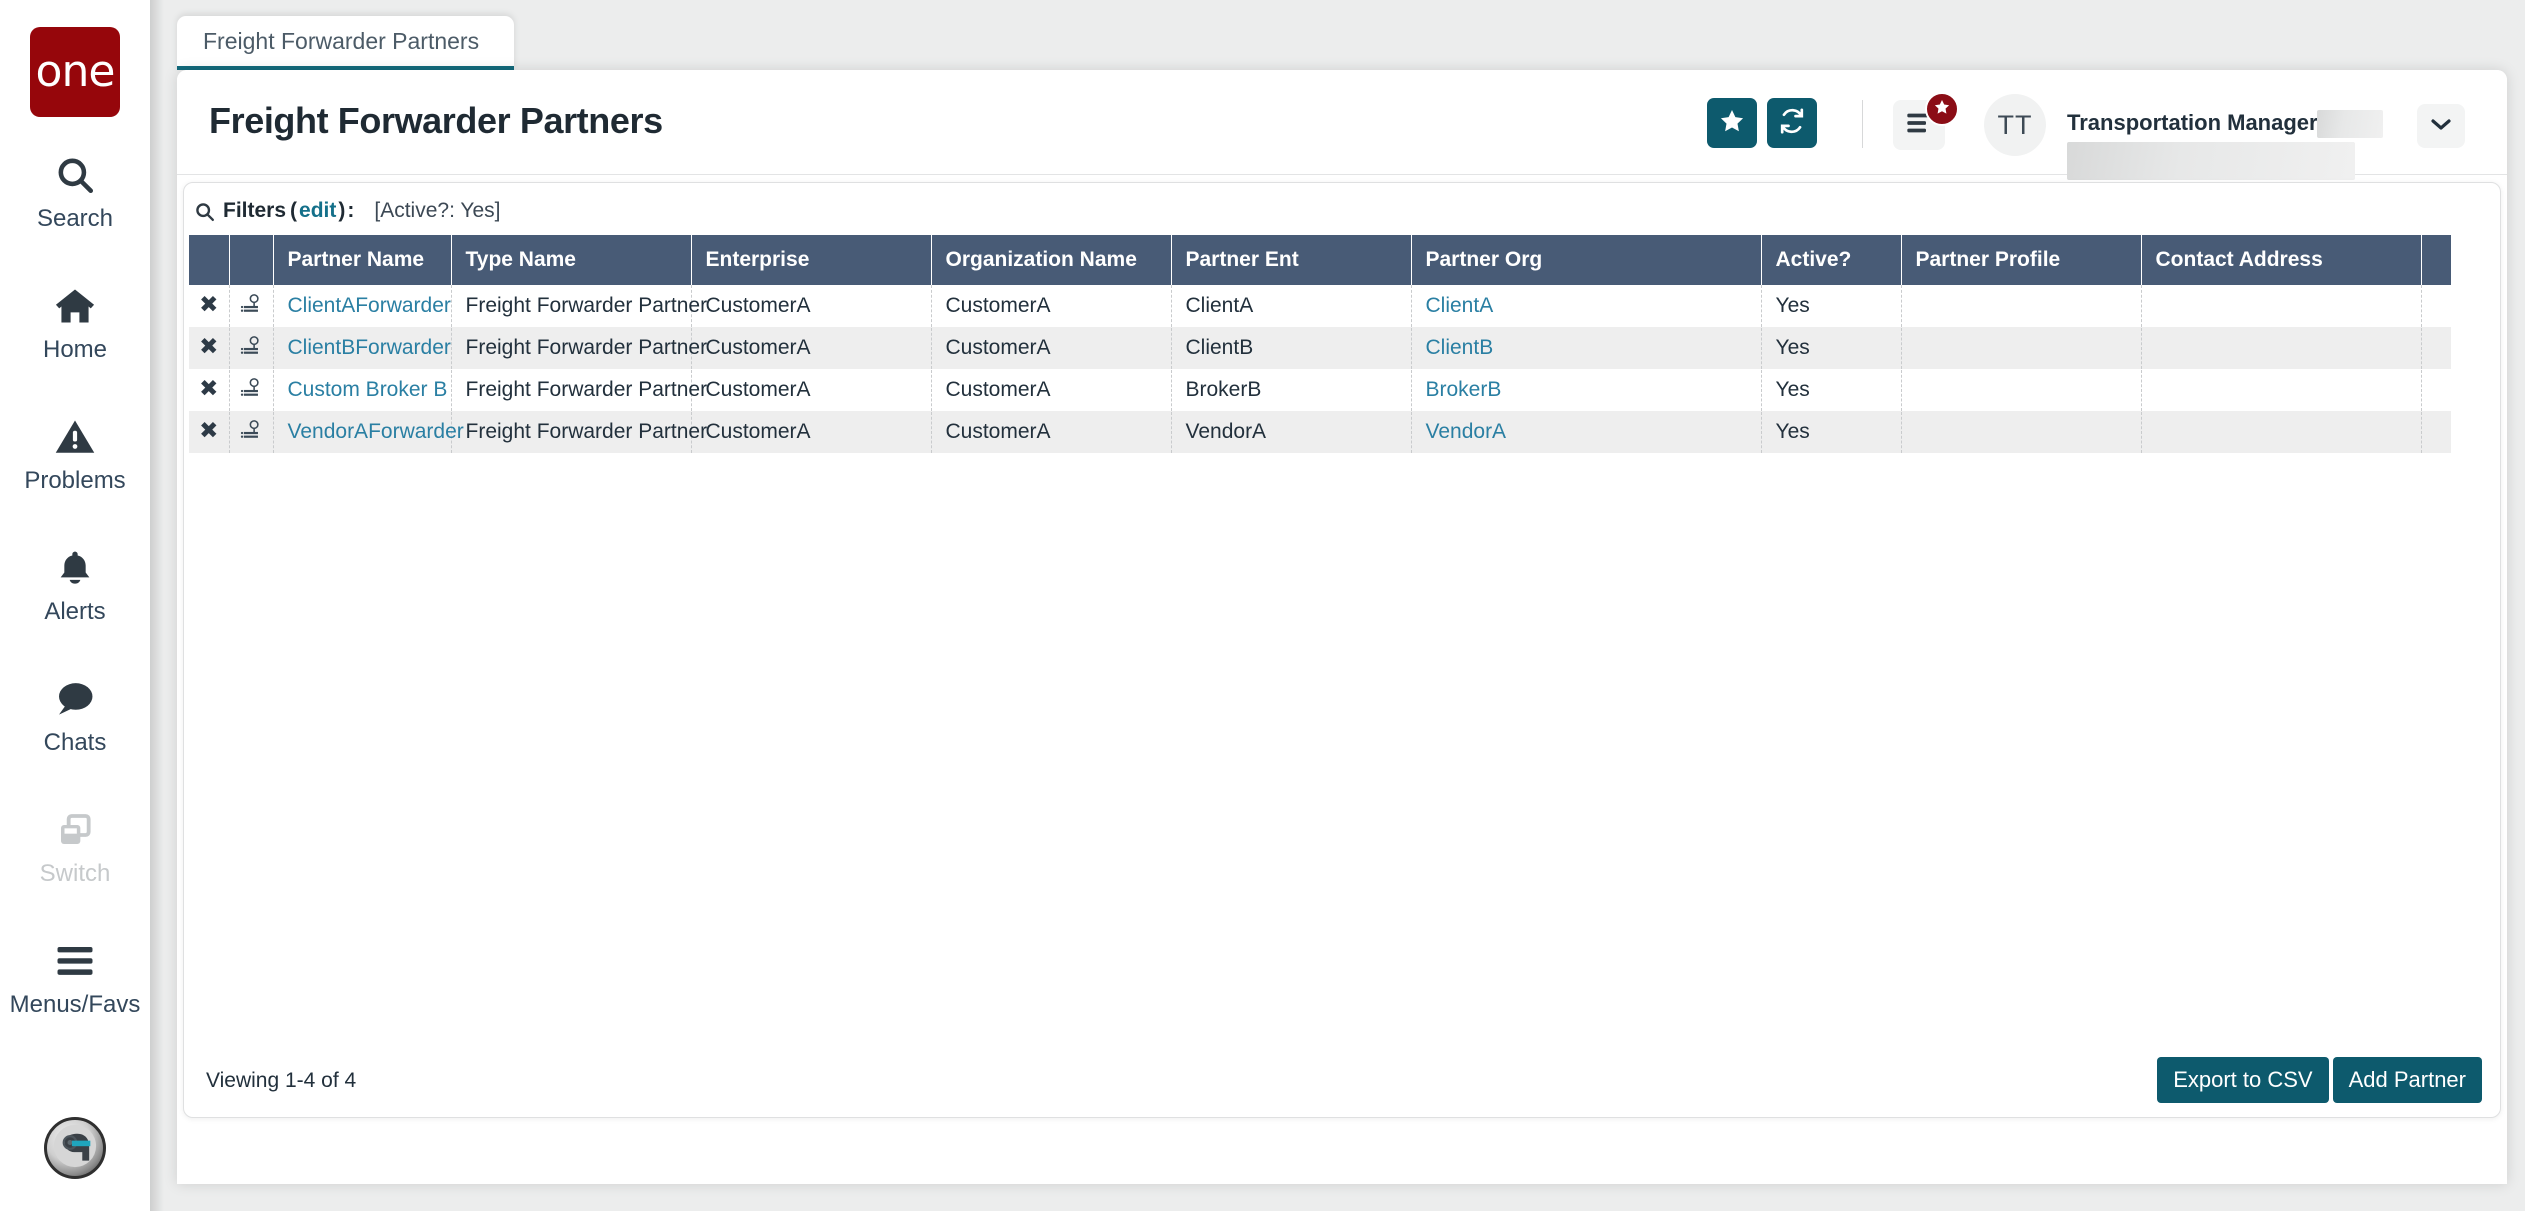 This screenshot has height=1211, width=2525. I want to click on sidebar-item-problems: Problems, so click(75, 452).